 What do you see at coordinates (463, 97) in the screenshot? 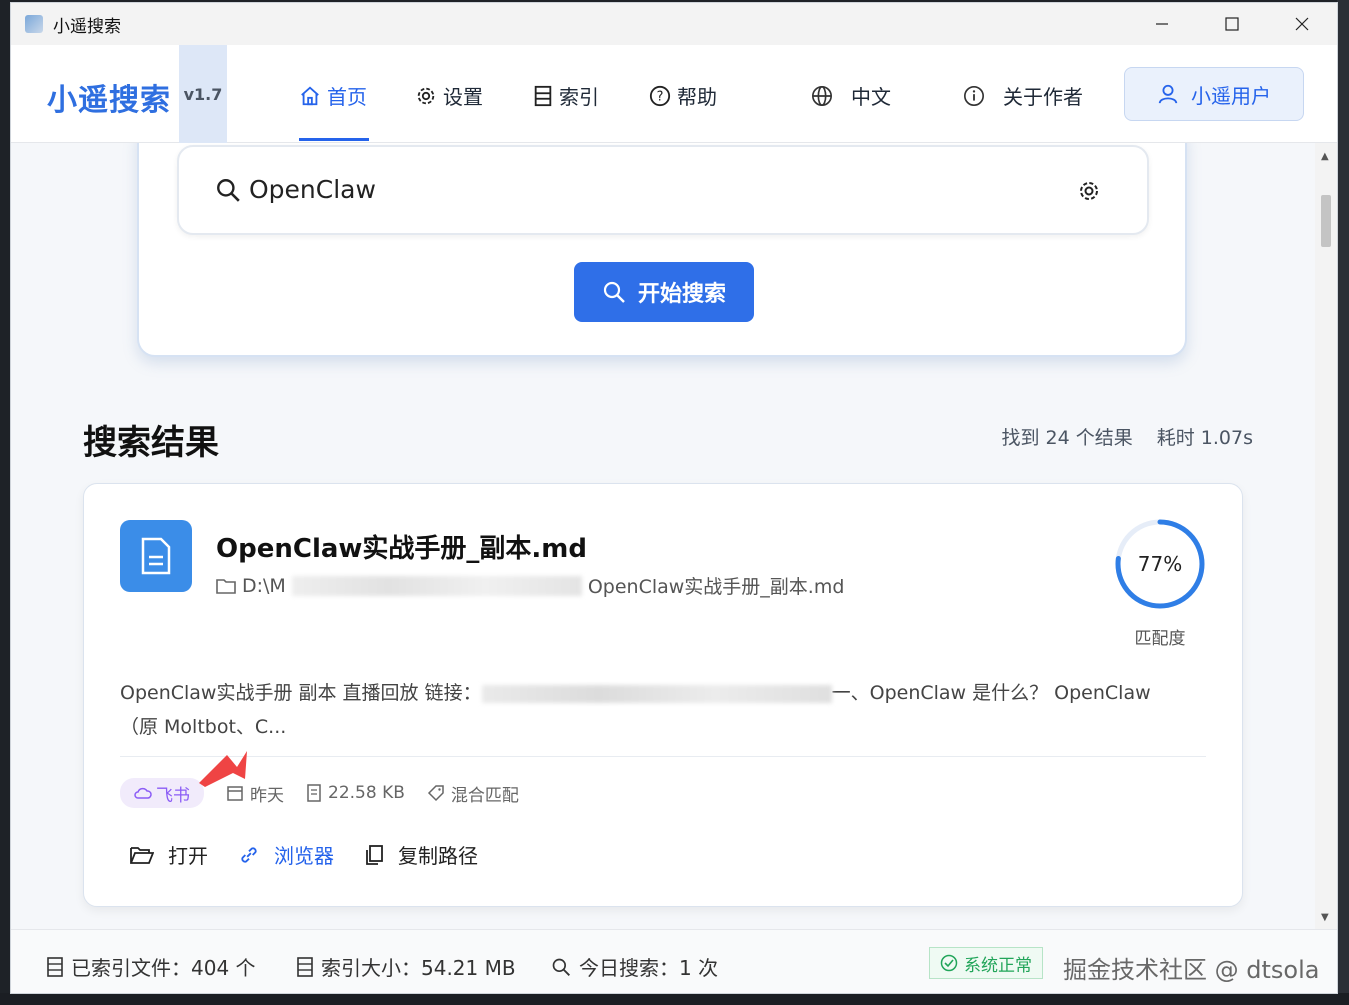
I see `nav-settings-label: 设置` at bounding box center [463, 97].